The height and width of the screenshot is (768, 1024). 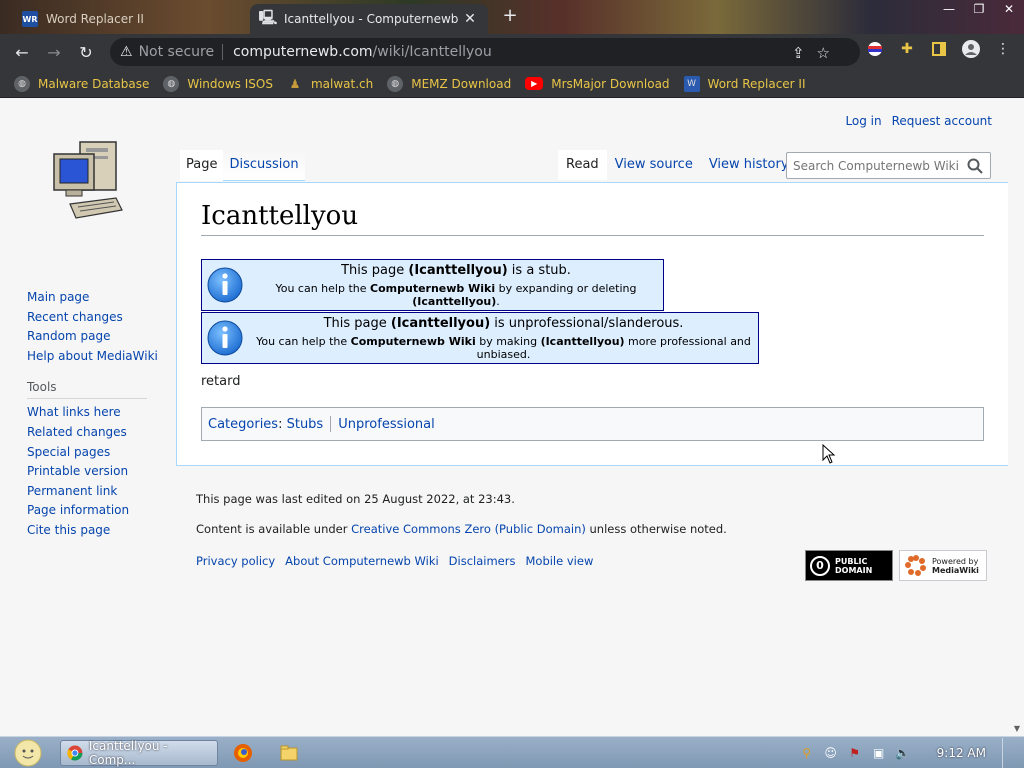 What do you see at coordinates (468, 529) in the screenshot?
I see `license-link: Creative Commons Zero (Public Domain)` at bounding box center [468, 529].